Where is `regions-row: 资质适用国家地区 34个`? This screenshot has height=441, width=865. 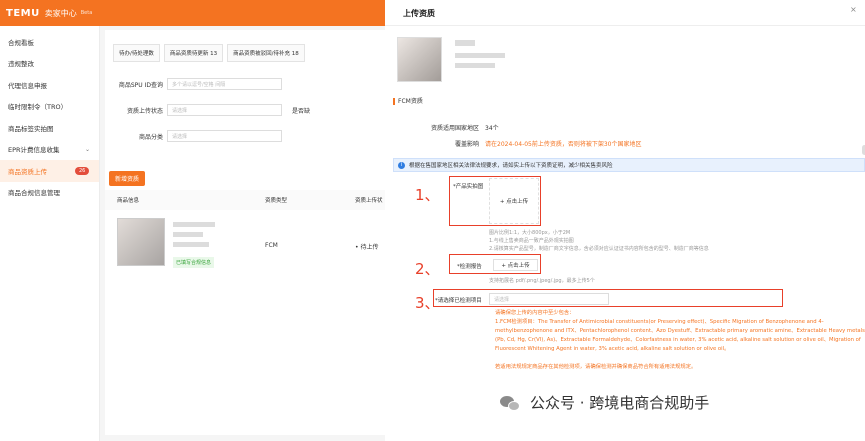 regions-row: 资质适用国家地区 34个 is located at coordinates (442, 127).